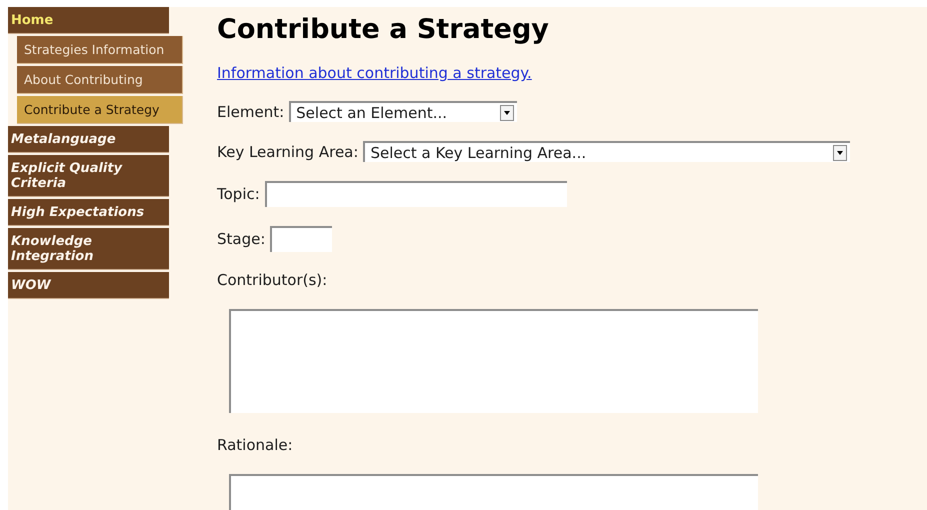 Image resolution: width=927 pixels, height=510 pixels. I want to click on sidebar-item: Explicit Quality Criteria, so click(88, 176).